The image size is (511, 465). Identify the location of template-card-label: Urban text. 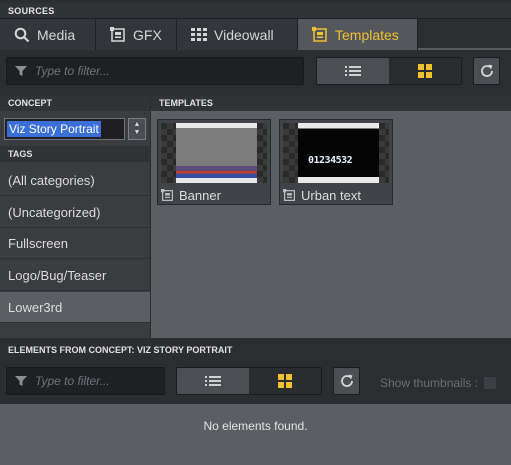
(322, 195).